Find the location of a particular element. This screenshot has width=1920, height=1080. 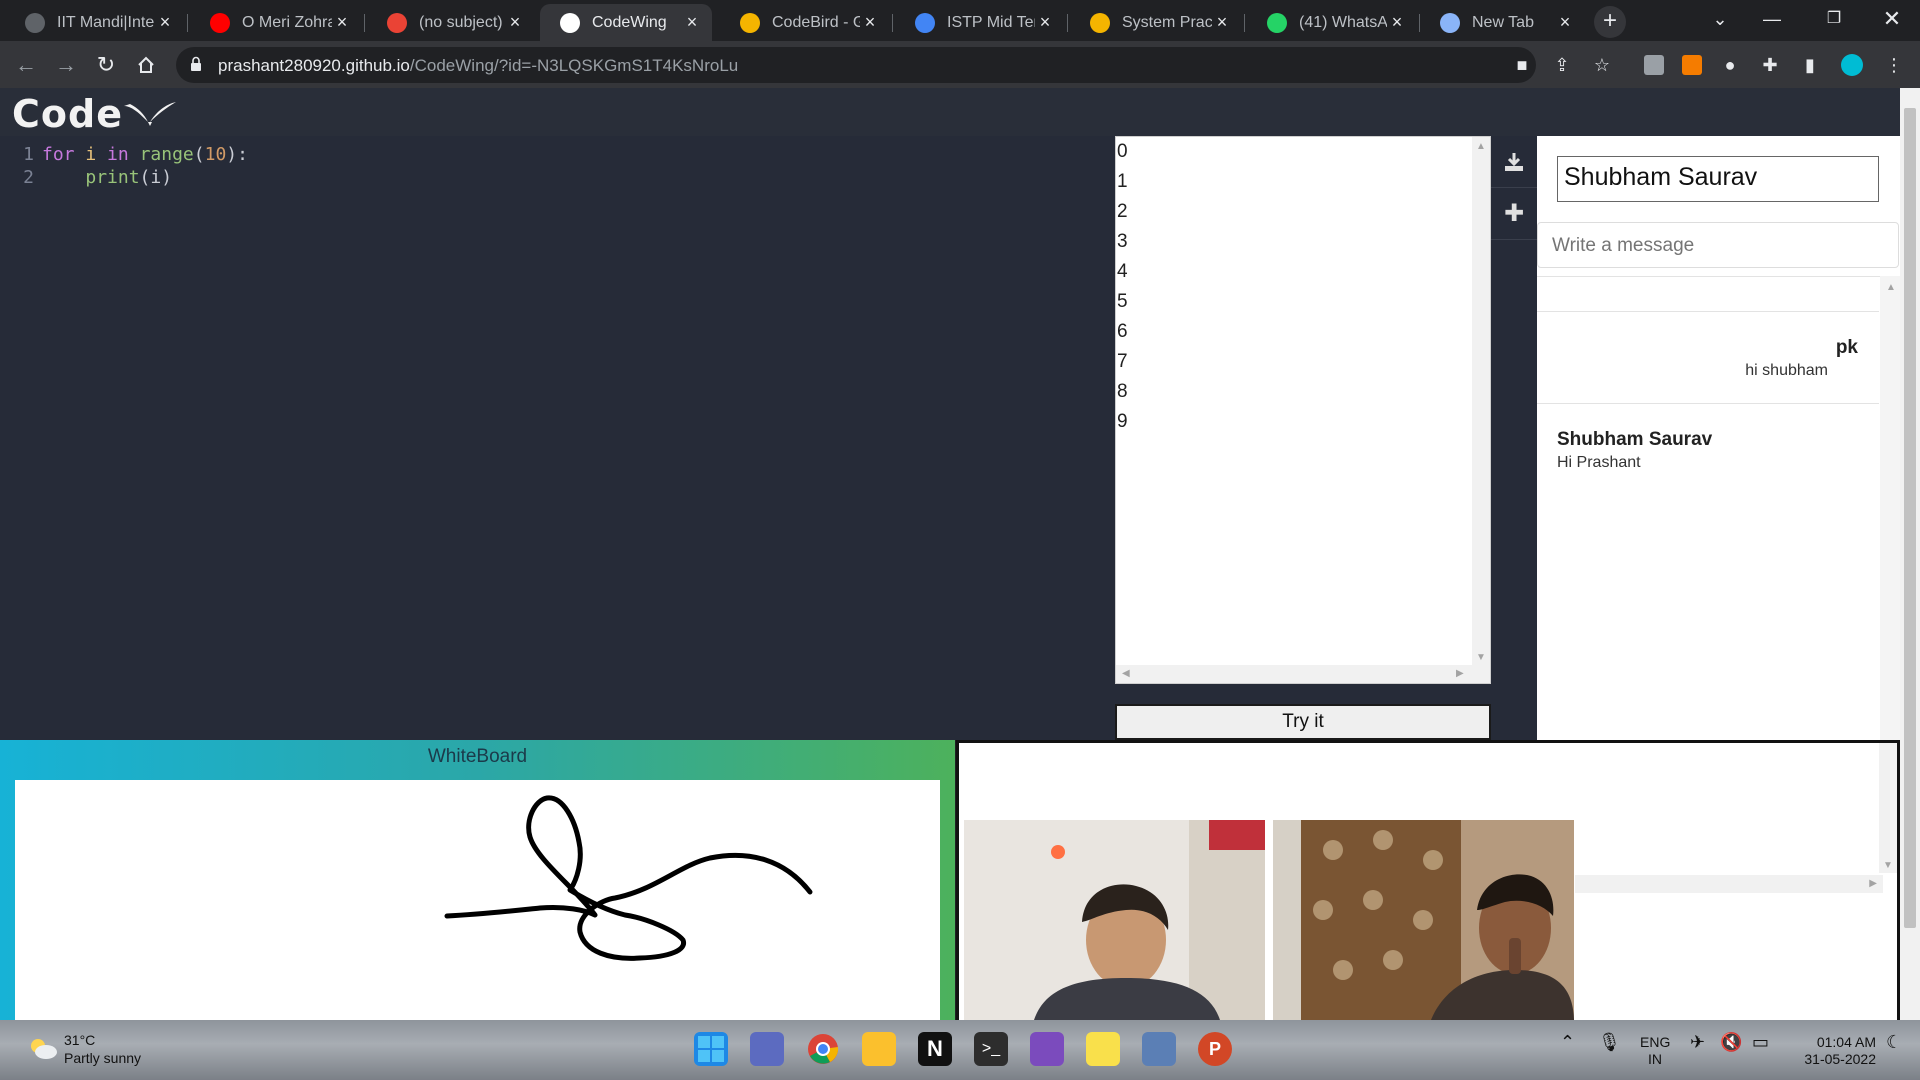

language-indicator: ENG IN is located at coordinates (1655, 1051).